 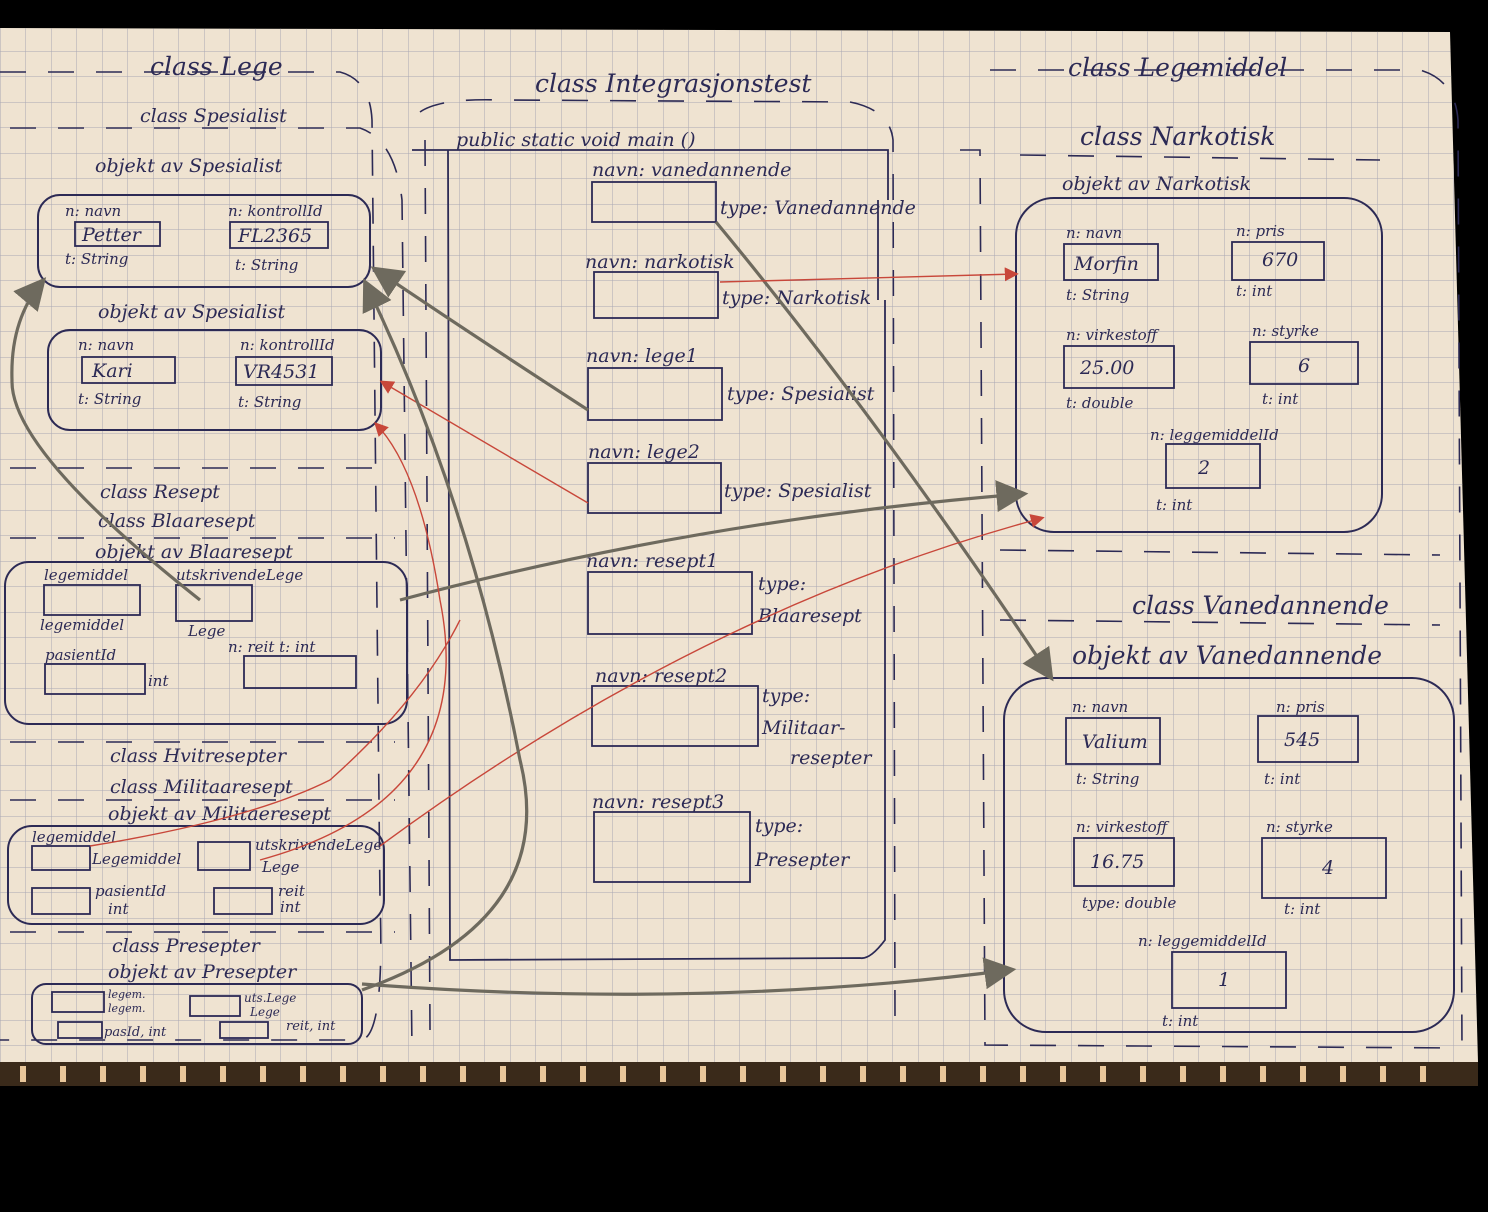 I want to click on class-lege-title: class Lege, so click(x=216, y=66).